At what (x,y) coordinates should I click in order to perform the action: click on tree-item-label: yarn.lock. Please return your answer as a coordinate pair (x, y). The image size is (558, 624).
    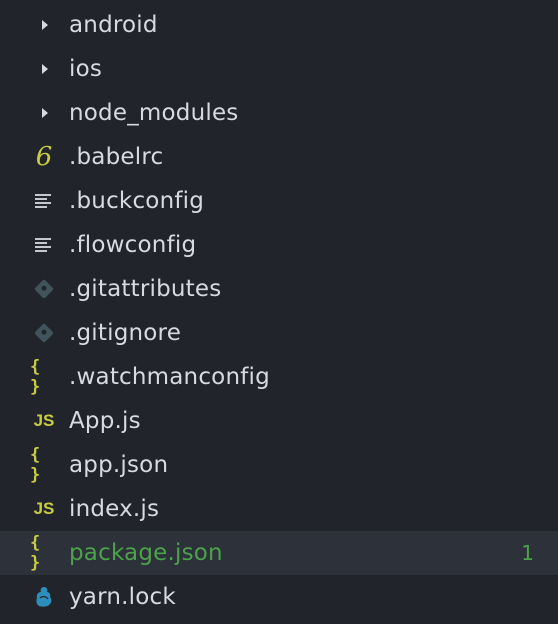
    Looking at the image, I should click on (122, 597).